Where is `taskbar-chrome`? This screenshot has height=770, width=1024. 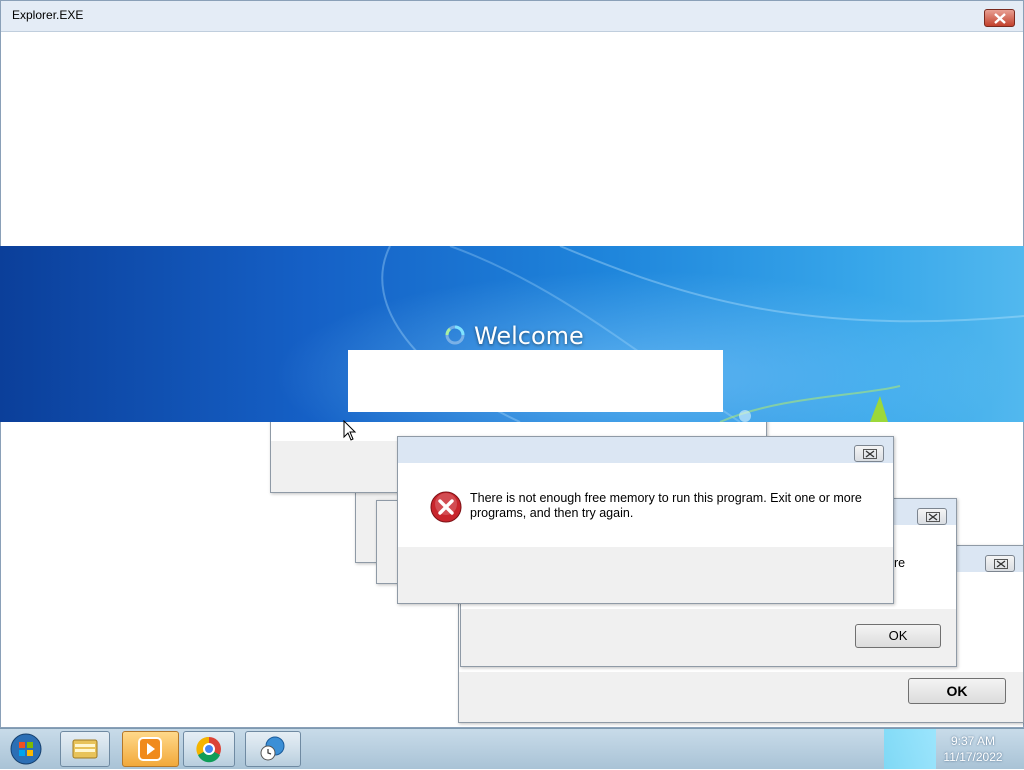 taskbar-chrome is located at coordinates (209, 749).